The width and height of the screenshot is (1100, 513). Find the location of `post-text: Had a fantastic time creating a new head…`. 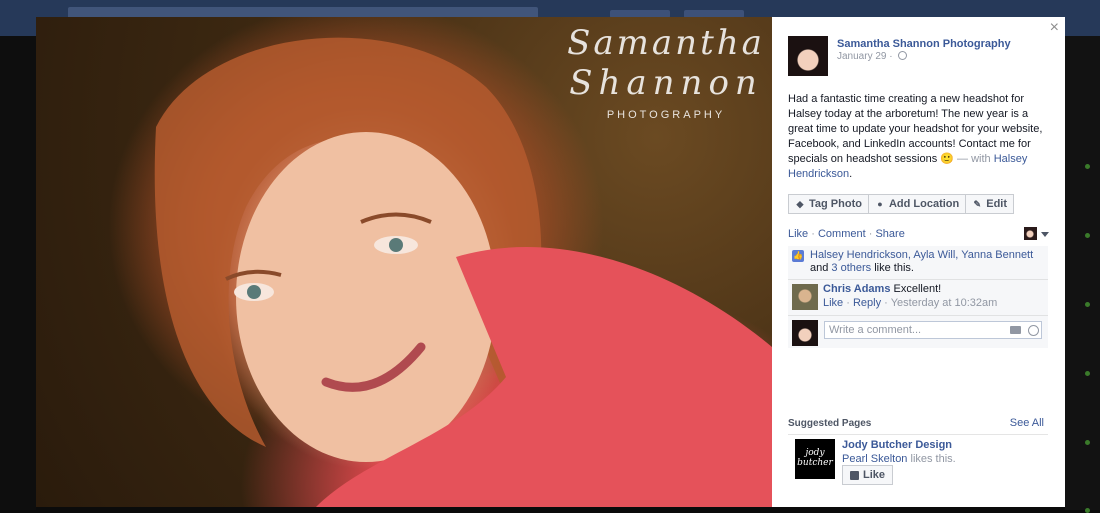

post-text: Had a fantastic time creating a new head… is located at coordinates (920, 137).